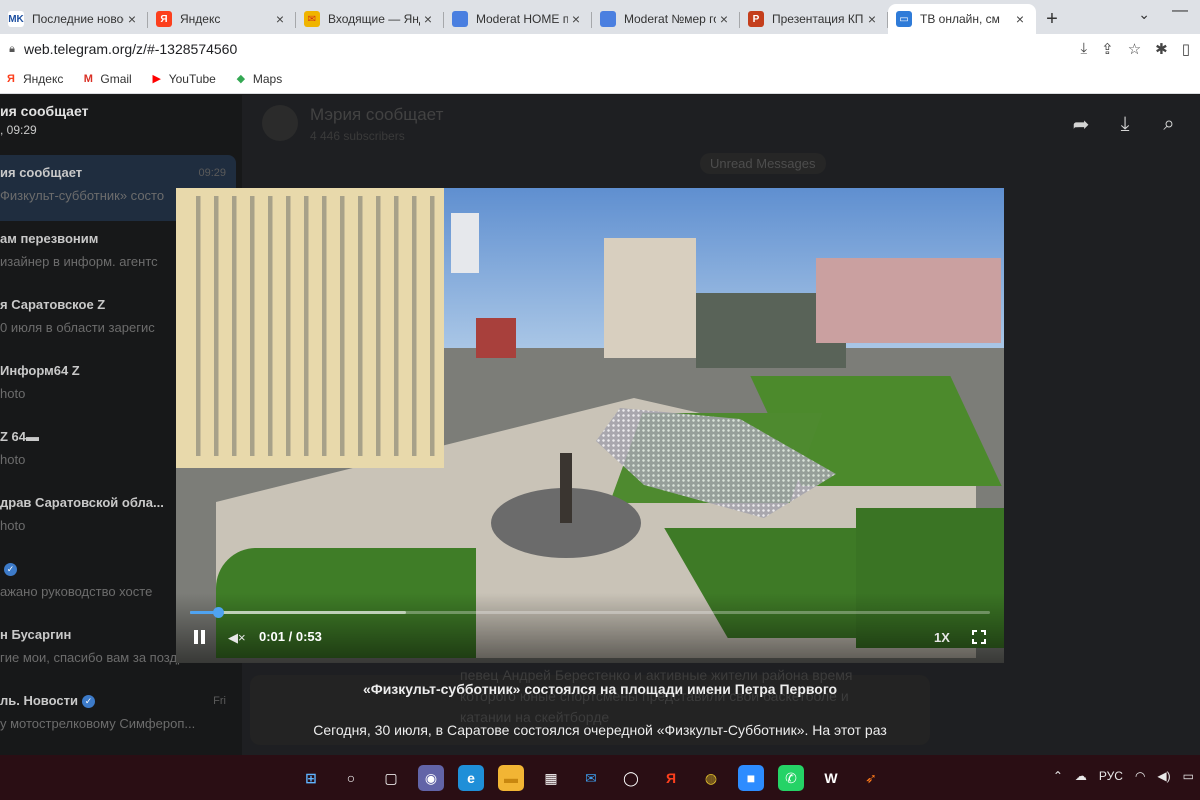 Image resolution: width=1200 pixels, height=800 pixels. Describe the element at coordinates (942, 637) in the screenshot. I see `playback-speed-button: 1X` at that location.